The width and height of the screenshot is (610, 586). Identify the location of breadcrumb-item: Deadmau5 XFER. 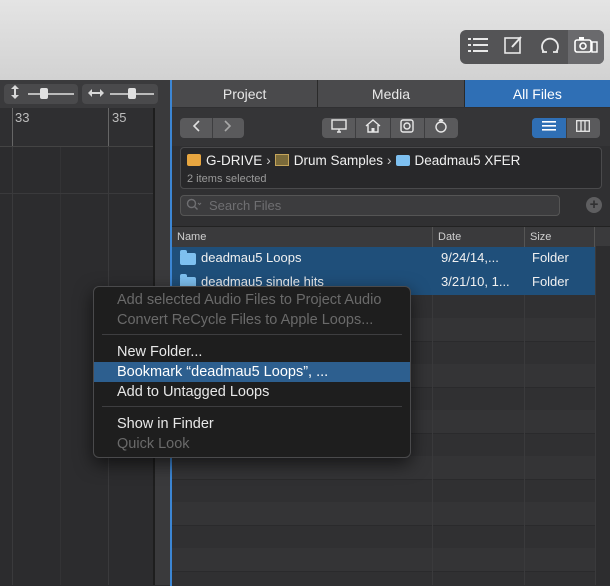
(468, 160).